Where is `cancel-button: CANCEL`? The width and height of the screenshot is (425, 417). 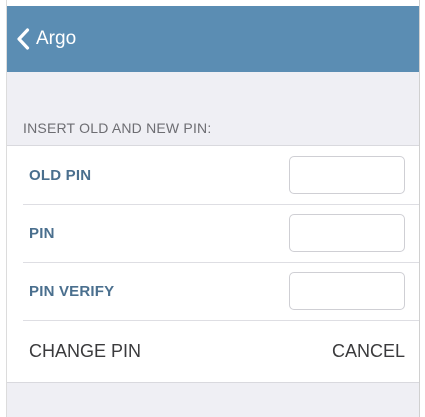
cancel-button: CANCEL is located at coordinates (368, 351).